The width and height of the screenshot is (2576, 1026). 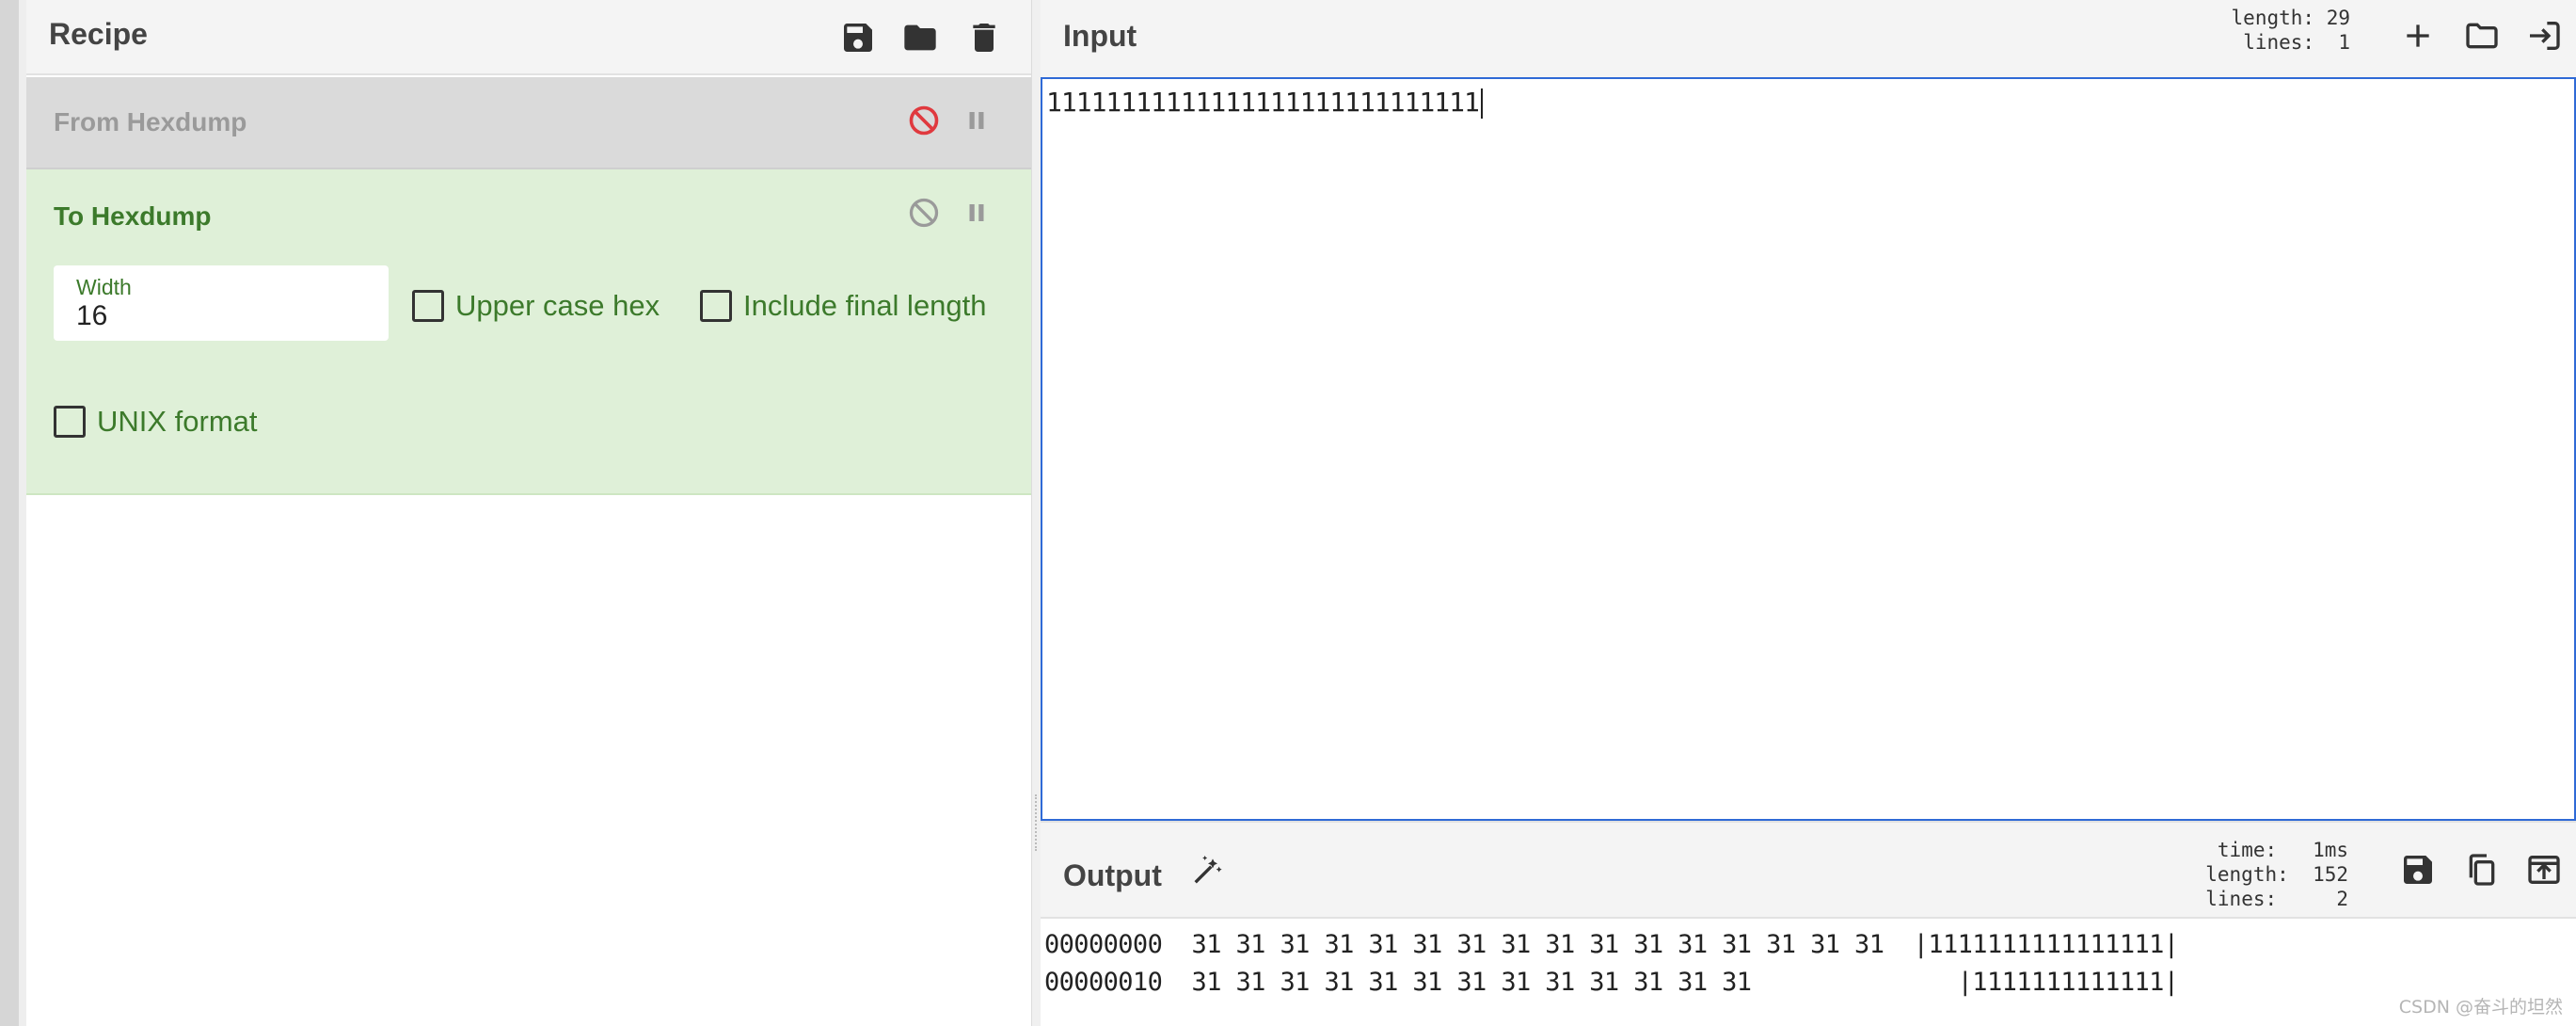 I want to click on resize-grip, so click(x=1037, y=822).